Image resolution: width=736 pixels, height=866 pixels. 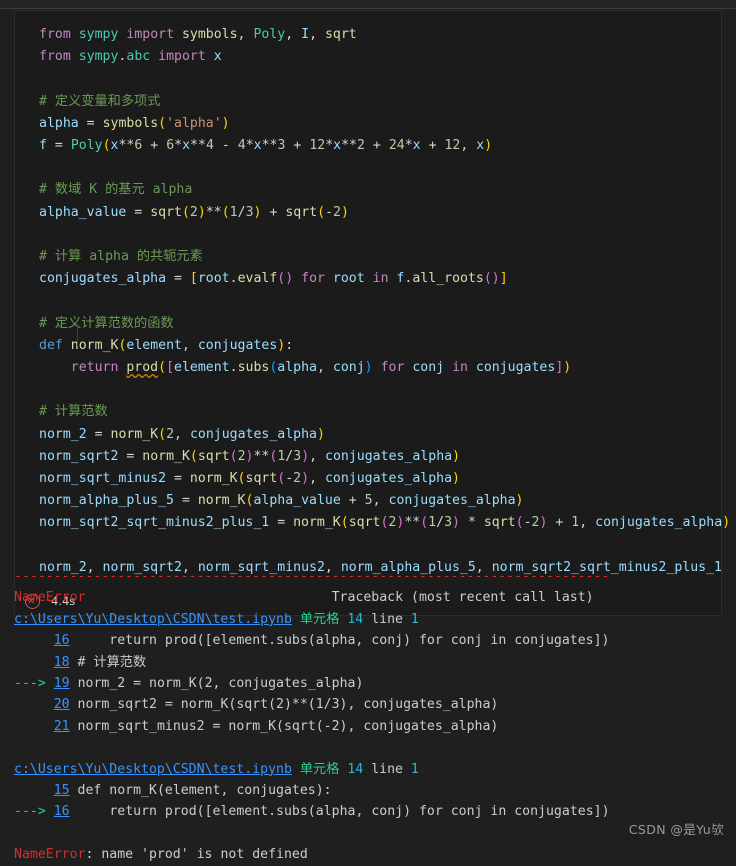 I want to click on cell-label-2: 单元格, so click(x=319, y=769).